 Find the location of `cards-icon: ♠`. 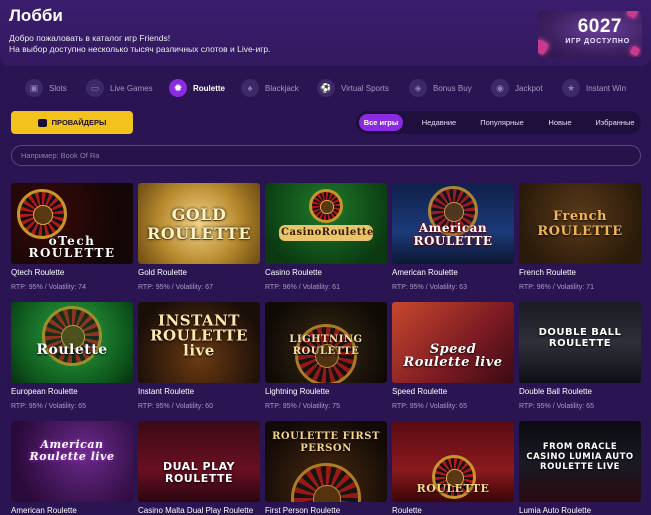

cards-icon: ♠ is located at coordinates (250, 88).